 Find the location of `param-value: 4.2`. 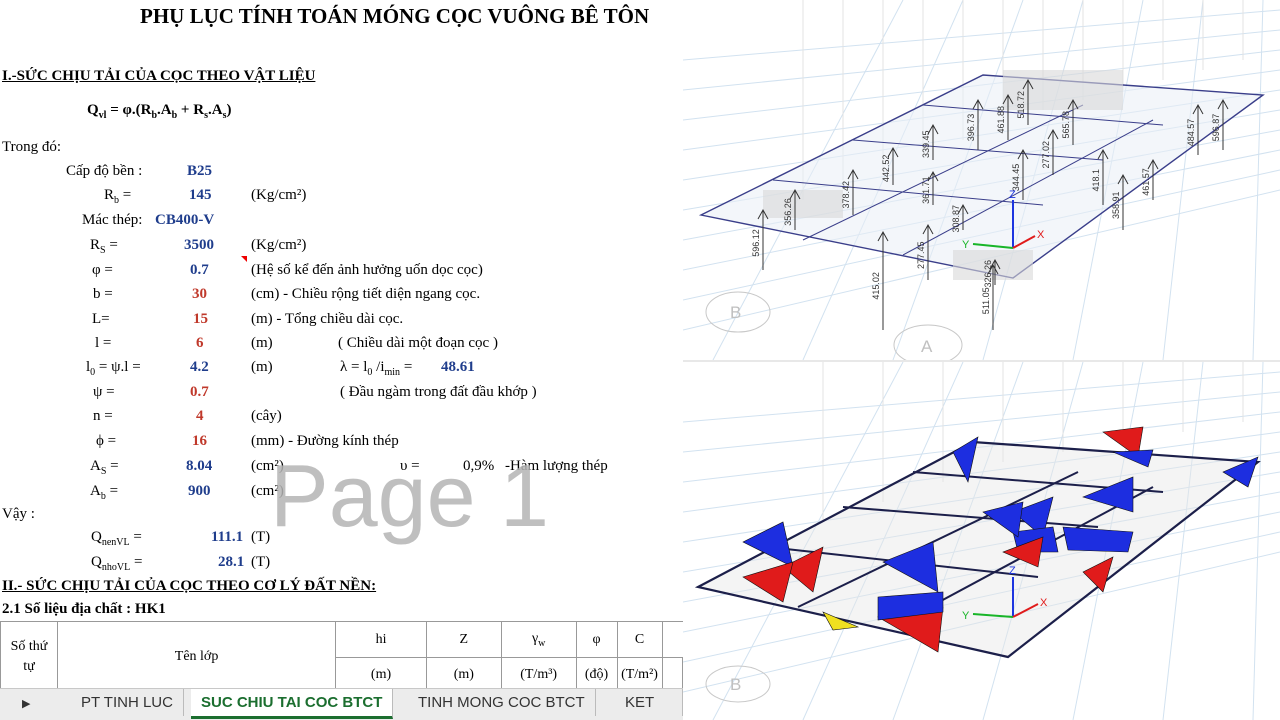

param-value: 4.2 is located at coordinates (199, 367).